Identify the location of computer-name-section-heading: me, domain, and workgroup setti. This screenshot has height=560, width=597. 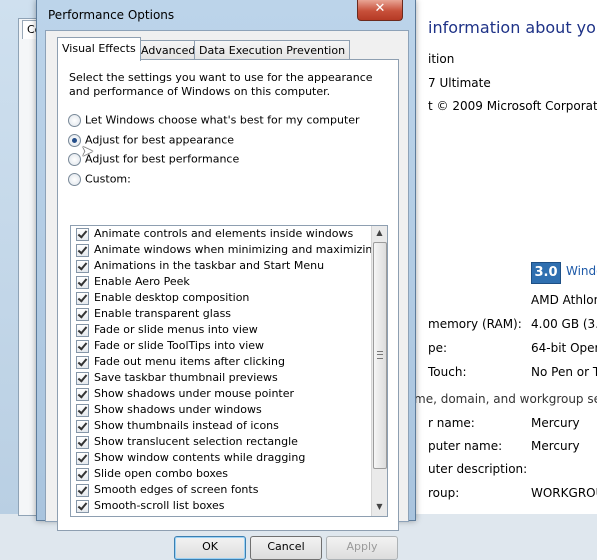
(505, 399).